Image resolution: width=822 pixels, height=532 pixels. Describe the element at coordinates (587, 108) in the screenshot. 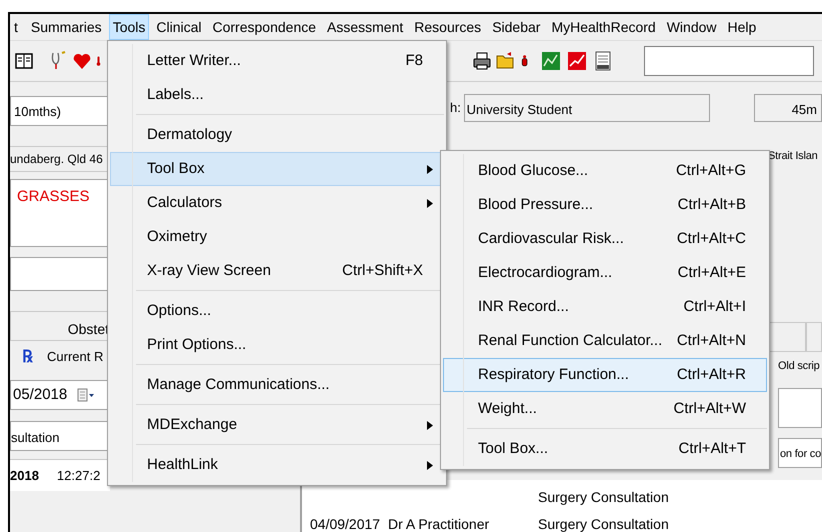

I see `occupation-field: University Student` at that location.